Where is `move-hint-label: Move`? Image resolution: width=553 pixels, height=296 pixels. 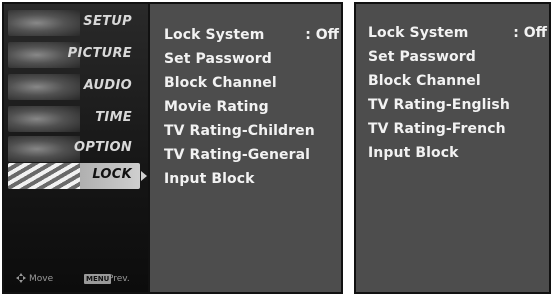
move-hint-label: Move is located at coordinates (41, 279).